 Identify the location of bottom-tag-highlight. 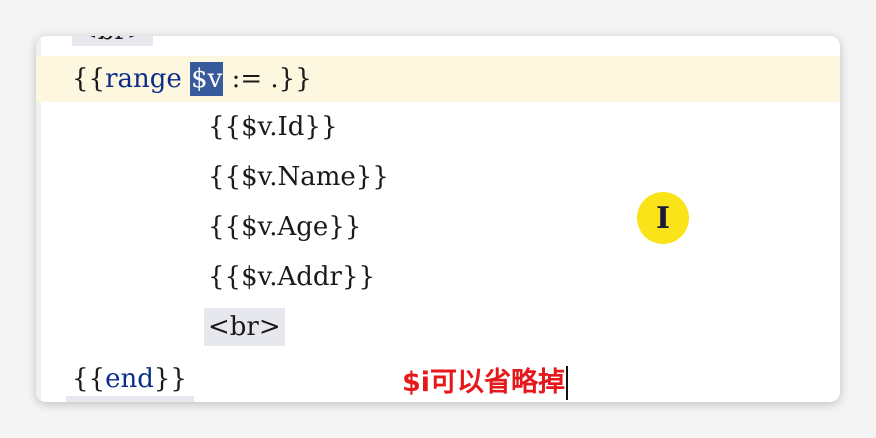
(130, 399).